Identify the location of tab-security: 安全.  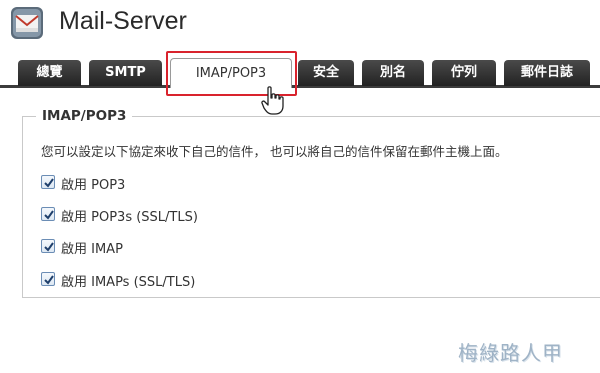
(326, 73).